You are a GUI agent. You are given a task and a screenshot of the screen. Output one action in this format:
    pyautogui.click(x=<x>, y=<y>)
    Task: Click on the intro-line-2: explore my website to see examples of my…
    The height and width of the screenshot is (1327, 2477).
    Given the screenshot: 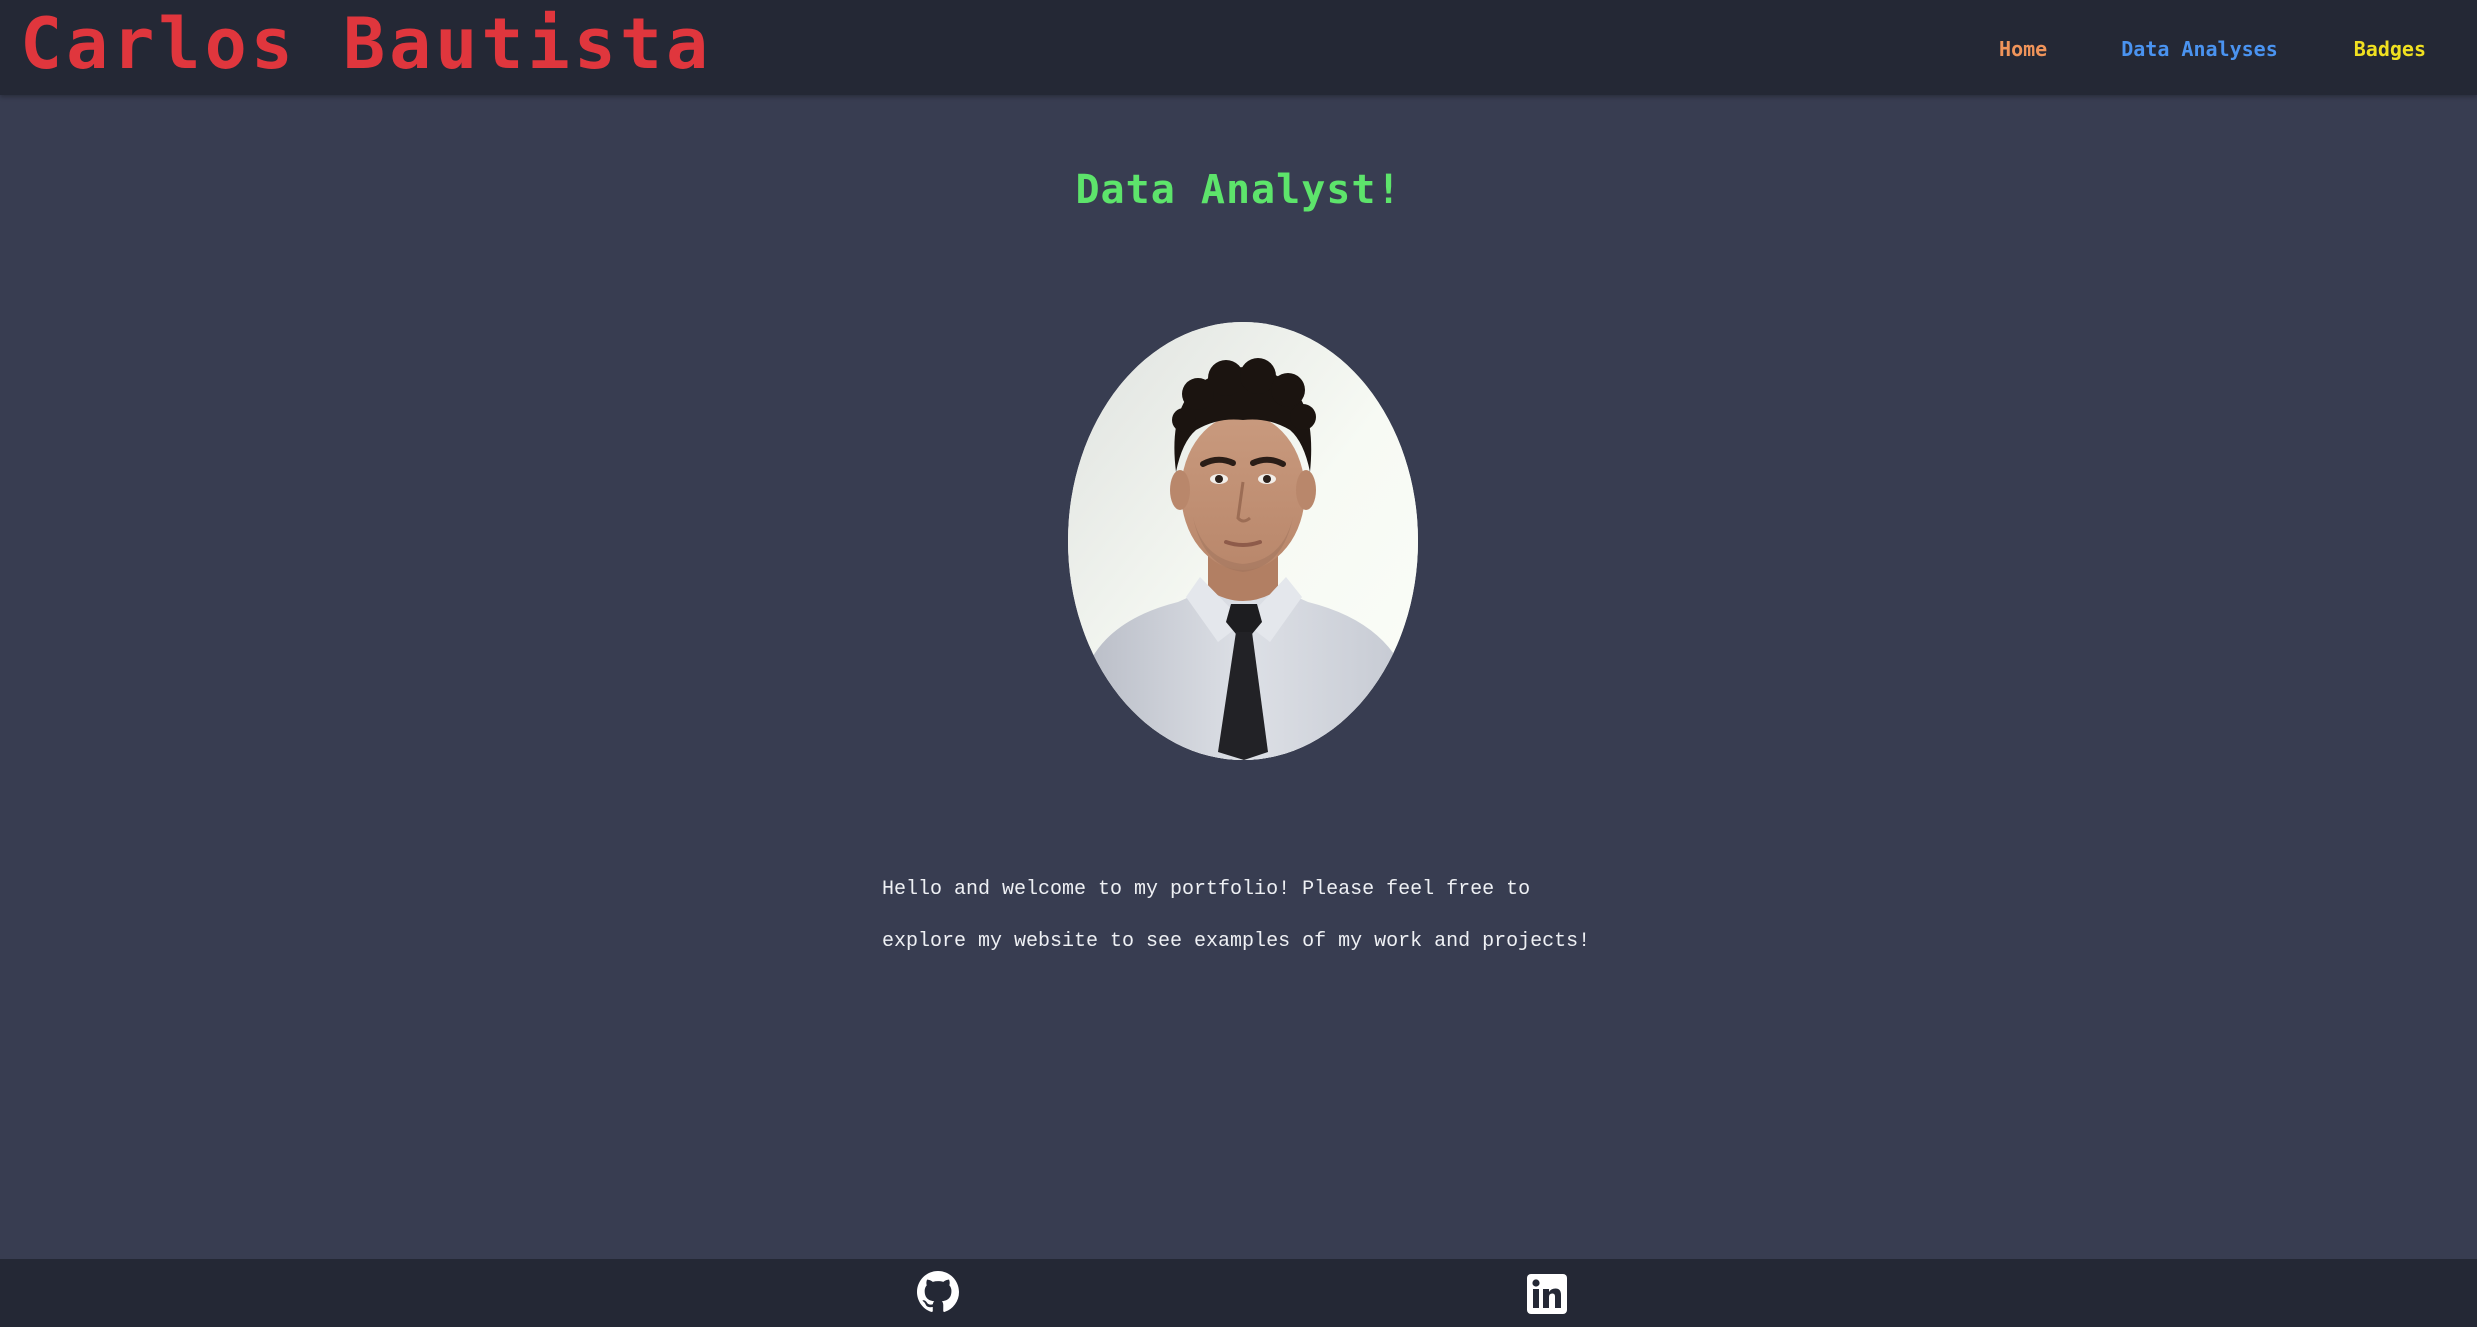 What is the action you would take?
    pyautogui.click(x=1236, y=941)
    